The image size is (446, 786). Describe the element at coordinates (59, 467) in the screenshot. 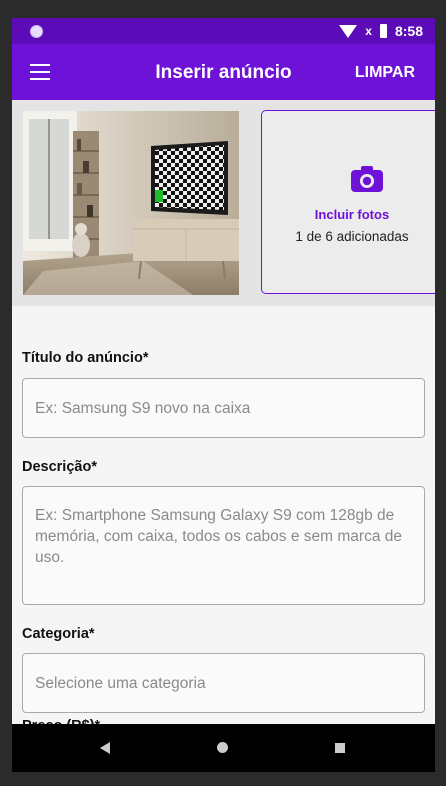

I see `description-label: Descrição*` at that location.